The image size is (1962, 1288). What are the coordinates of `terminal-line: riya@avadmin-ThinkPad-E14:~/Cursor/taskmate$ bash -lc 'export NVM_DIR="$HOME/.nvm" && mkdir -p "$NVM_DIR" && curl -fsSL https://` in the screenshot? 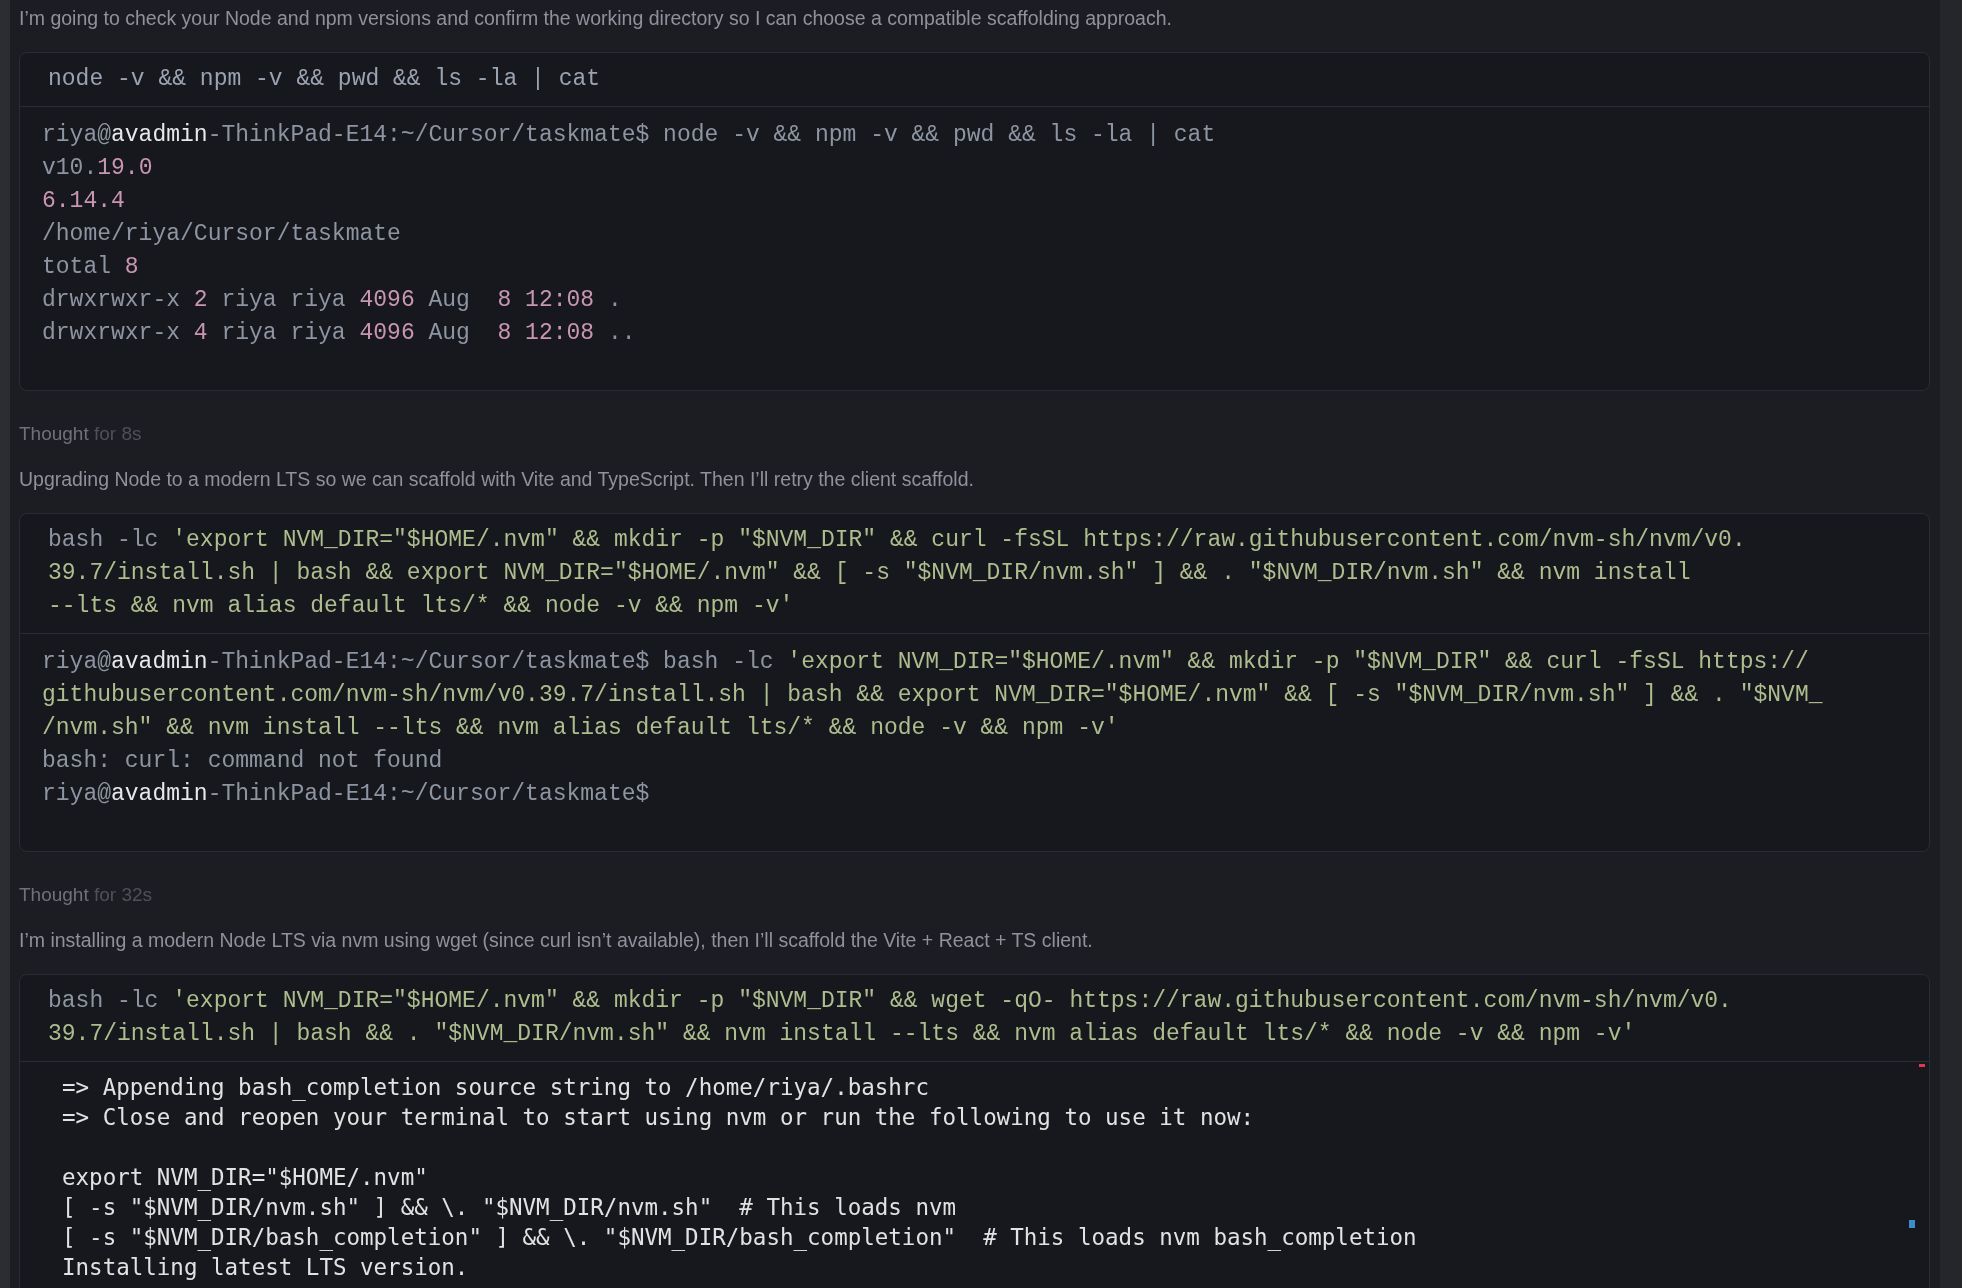 It's located at (926, 662).